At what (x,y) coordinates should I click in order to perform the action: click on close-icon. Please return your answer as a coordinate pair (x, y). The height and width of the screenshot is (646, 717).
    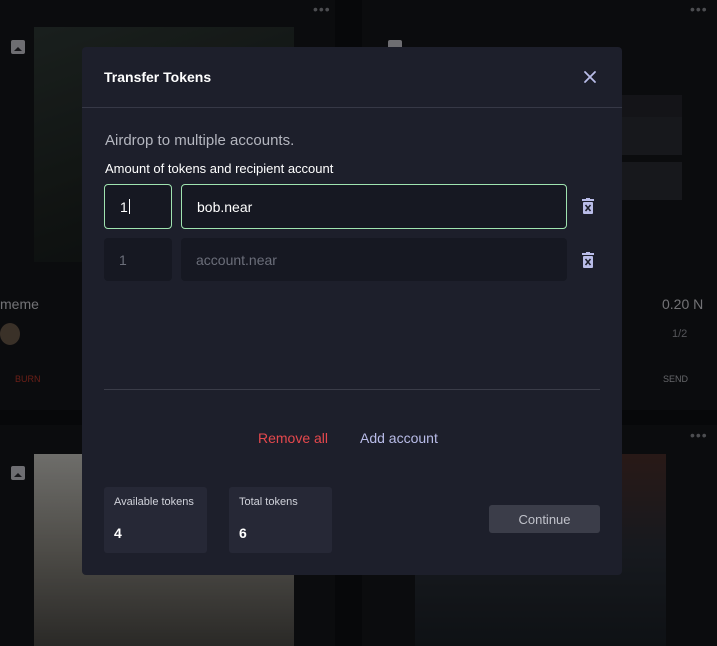
    Looking at the image, I should click on (590, 79).